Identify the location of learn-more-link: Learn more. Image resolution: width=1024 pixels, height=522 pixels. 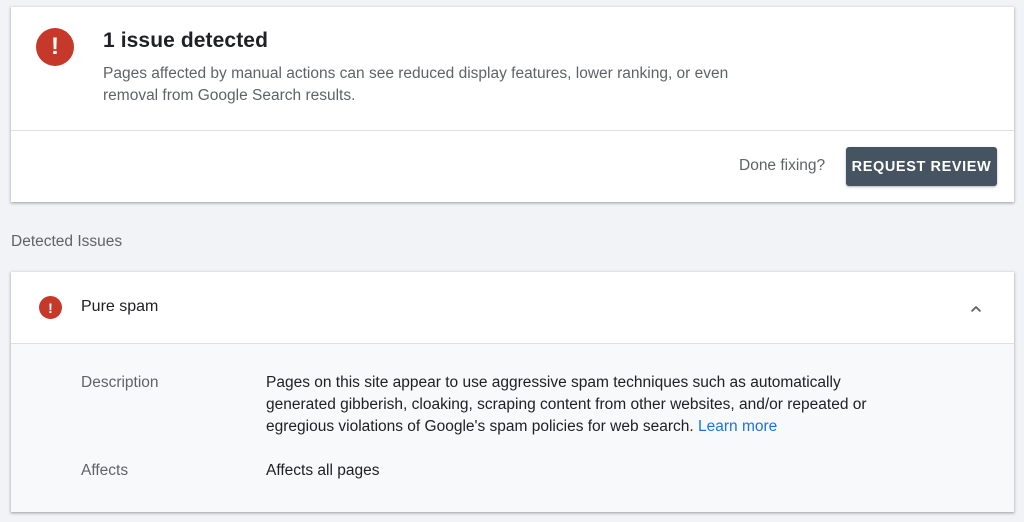
(737, 426).